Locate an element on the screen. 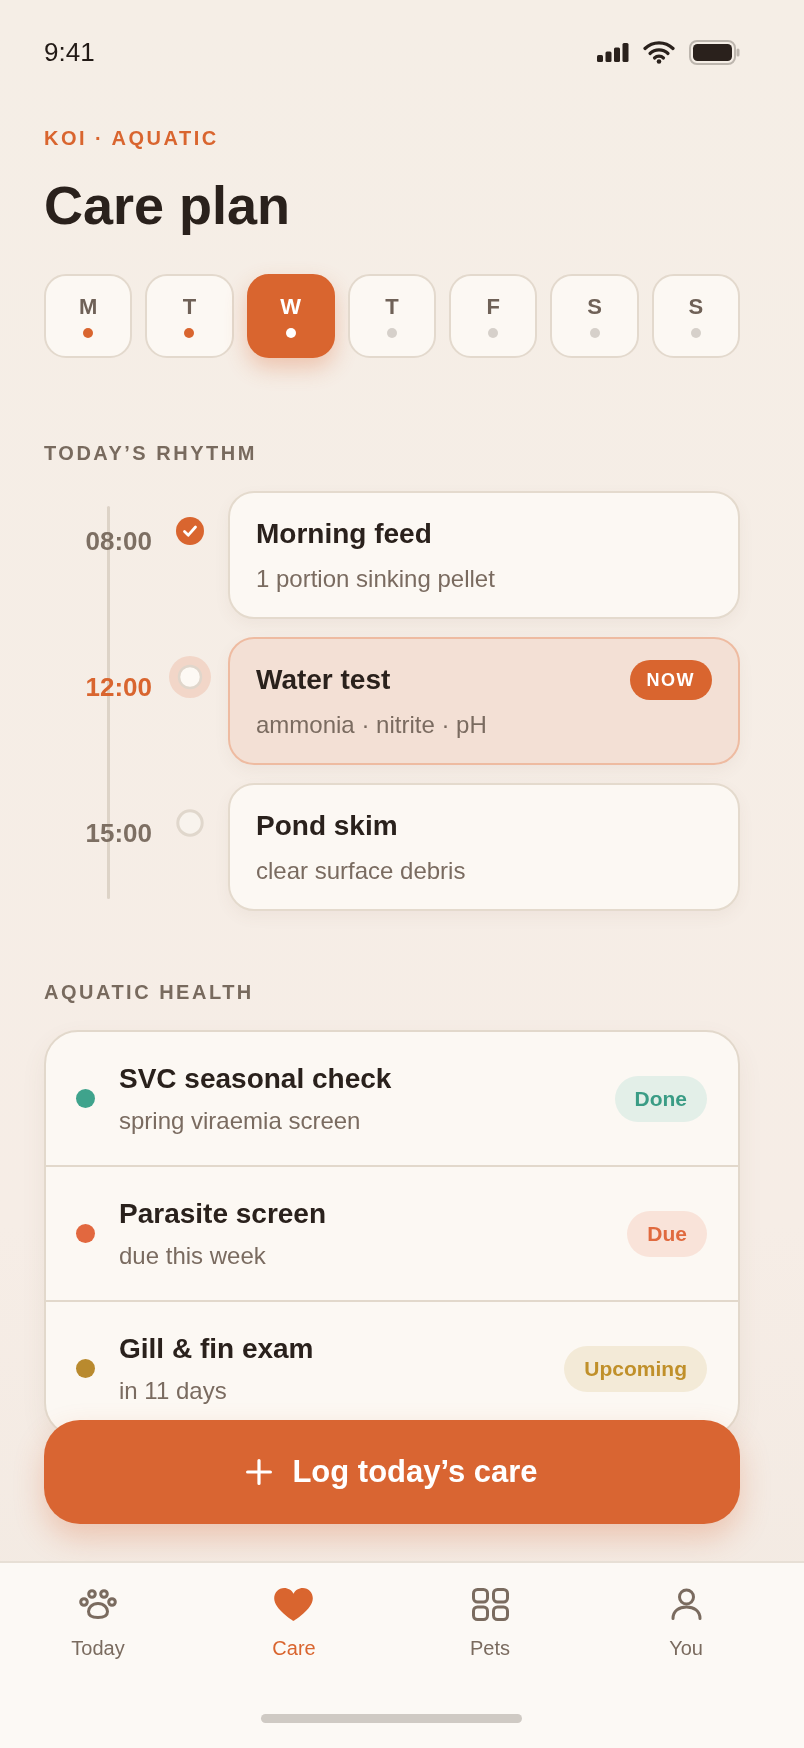 This screenshot has height=1748, width=804. check-subtitle: spring viraemia screen is located at coordinates (240, 1120).